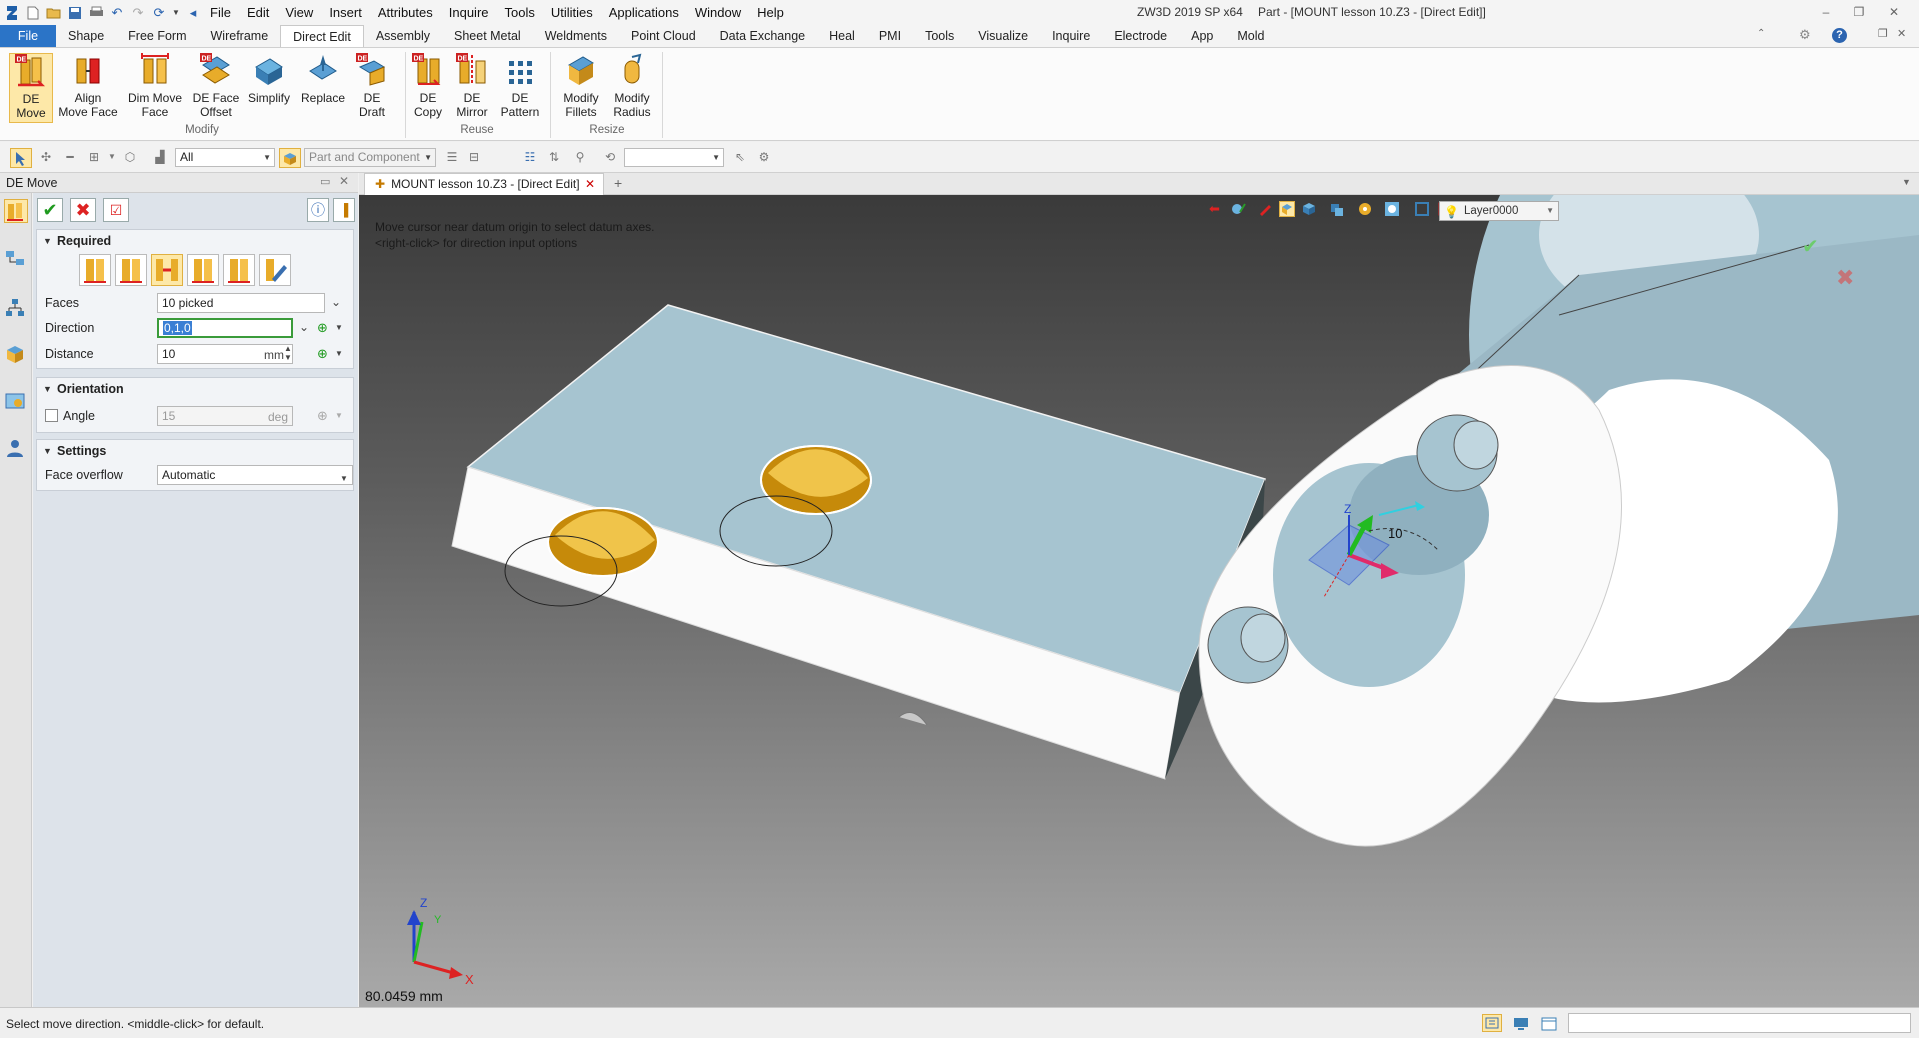 Image resolution: width=1919 pixels, height=1038 pixels. I want to click on de-copy-button: DE DE Copy, so click(428, 86).